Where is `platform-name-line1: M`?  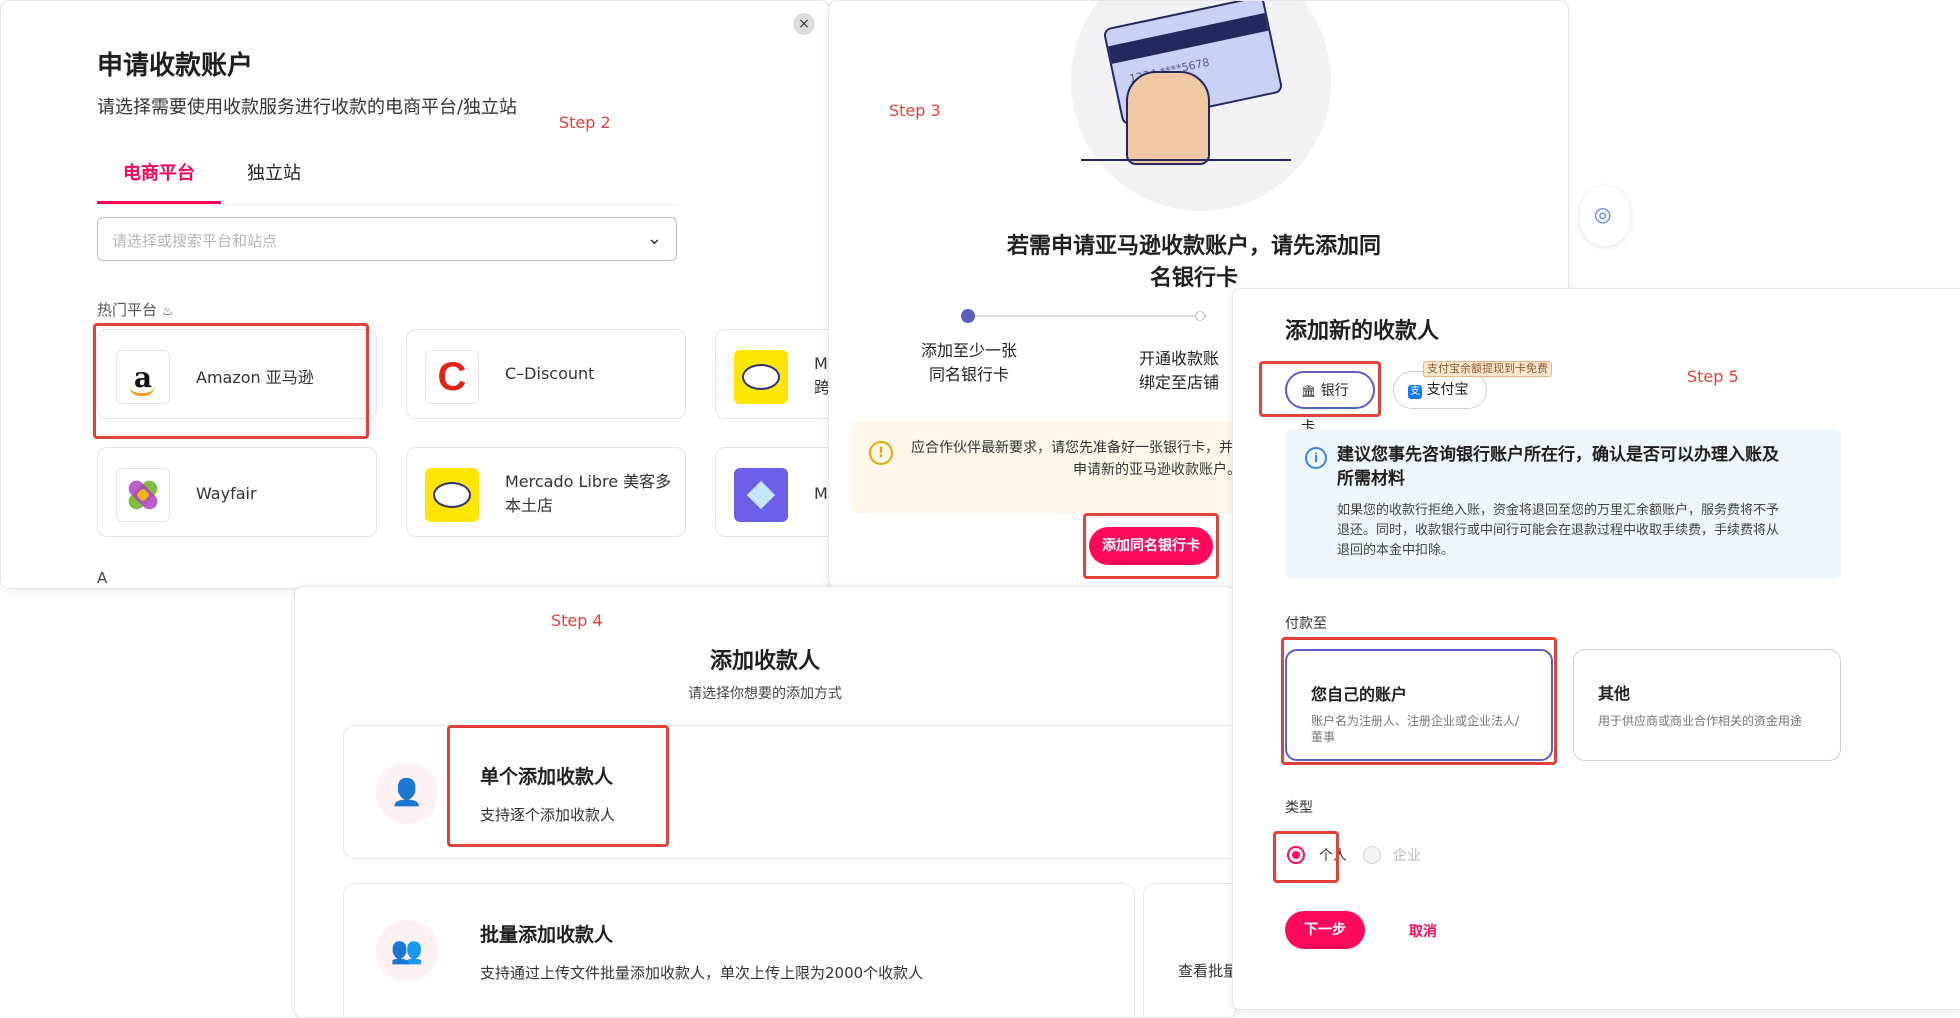 platform-name-line1: M is located at coordinates (821, 363).